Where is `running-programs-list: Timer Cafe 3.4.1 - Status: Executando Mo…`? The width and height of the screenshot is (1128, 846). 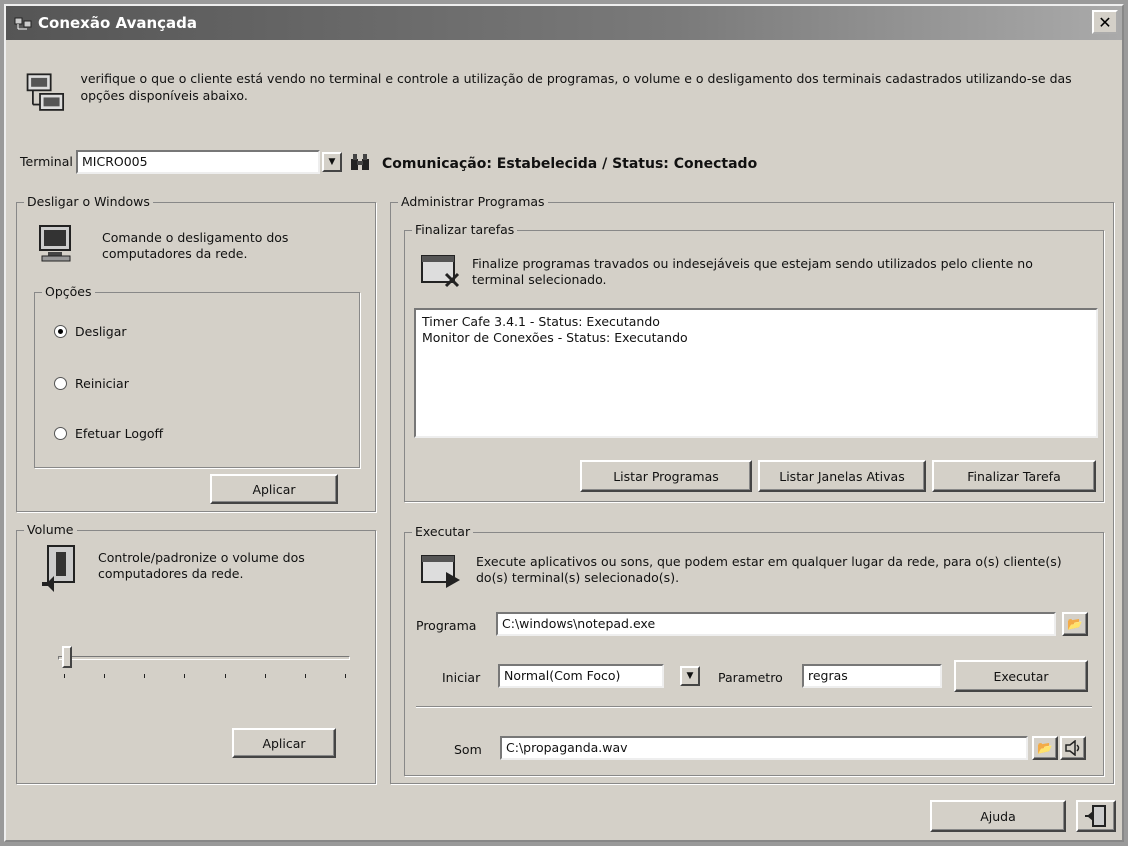 running-programs-list: Timer Cafe 3.4.1 - Status: Executando Mo… is located at coordinates (756, 373).